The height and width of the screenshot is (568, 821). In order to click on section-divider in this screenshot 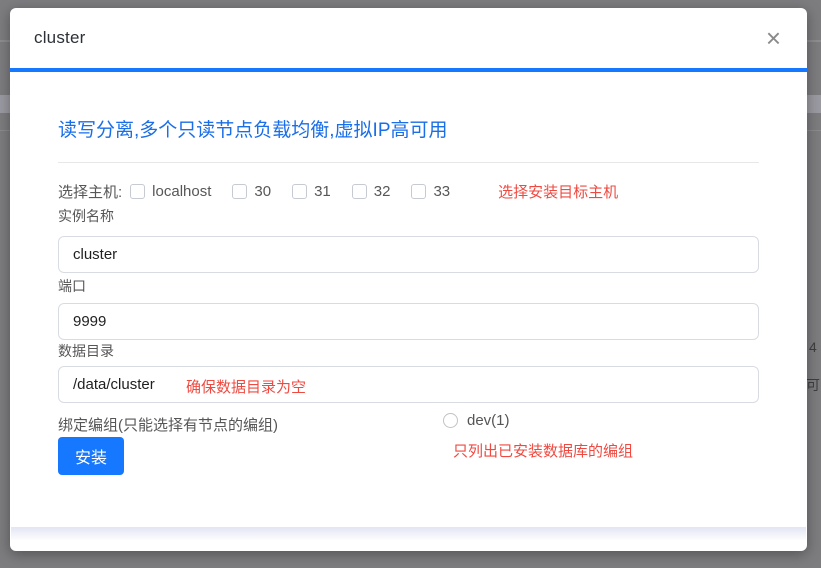, I will do `click(408, 162)`.